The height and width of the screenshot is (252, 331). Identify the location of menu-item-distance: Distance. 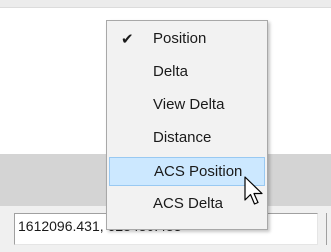
(187, 138).